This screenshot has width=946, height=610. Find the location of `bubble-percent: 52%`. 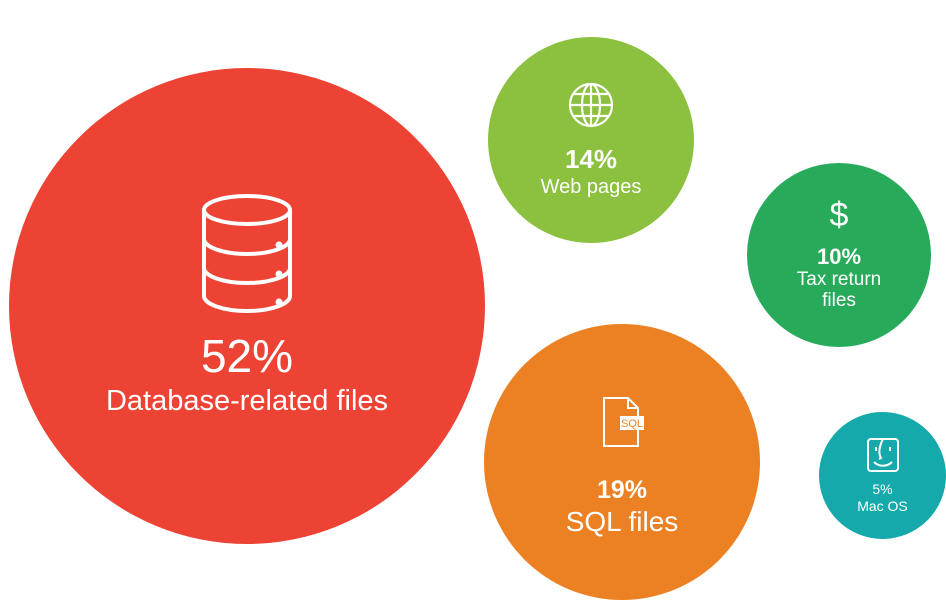

bubble-percent: 52% is located at coordinates (247, 356).